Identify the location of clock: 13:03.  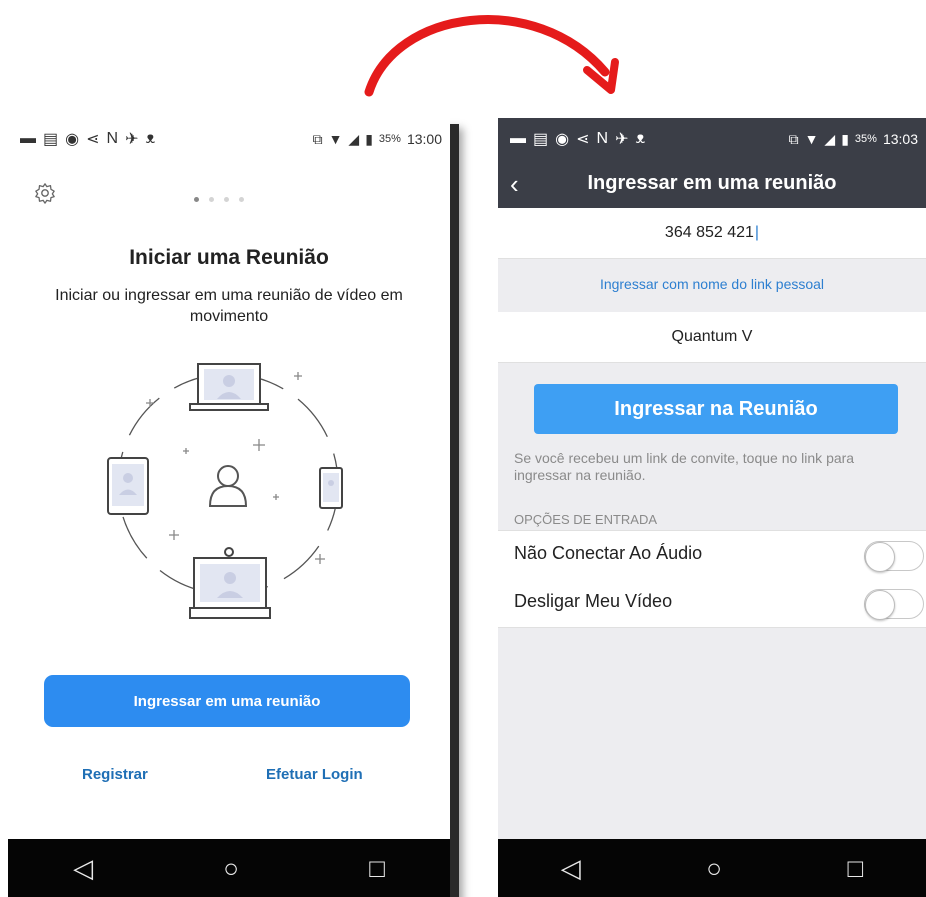
(900, 139).